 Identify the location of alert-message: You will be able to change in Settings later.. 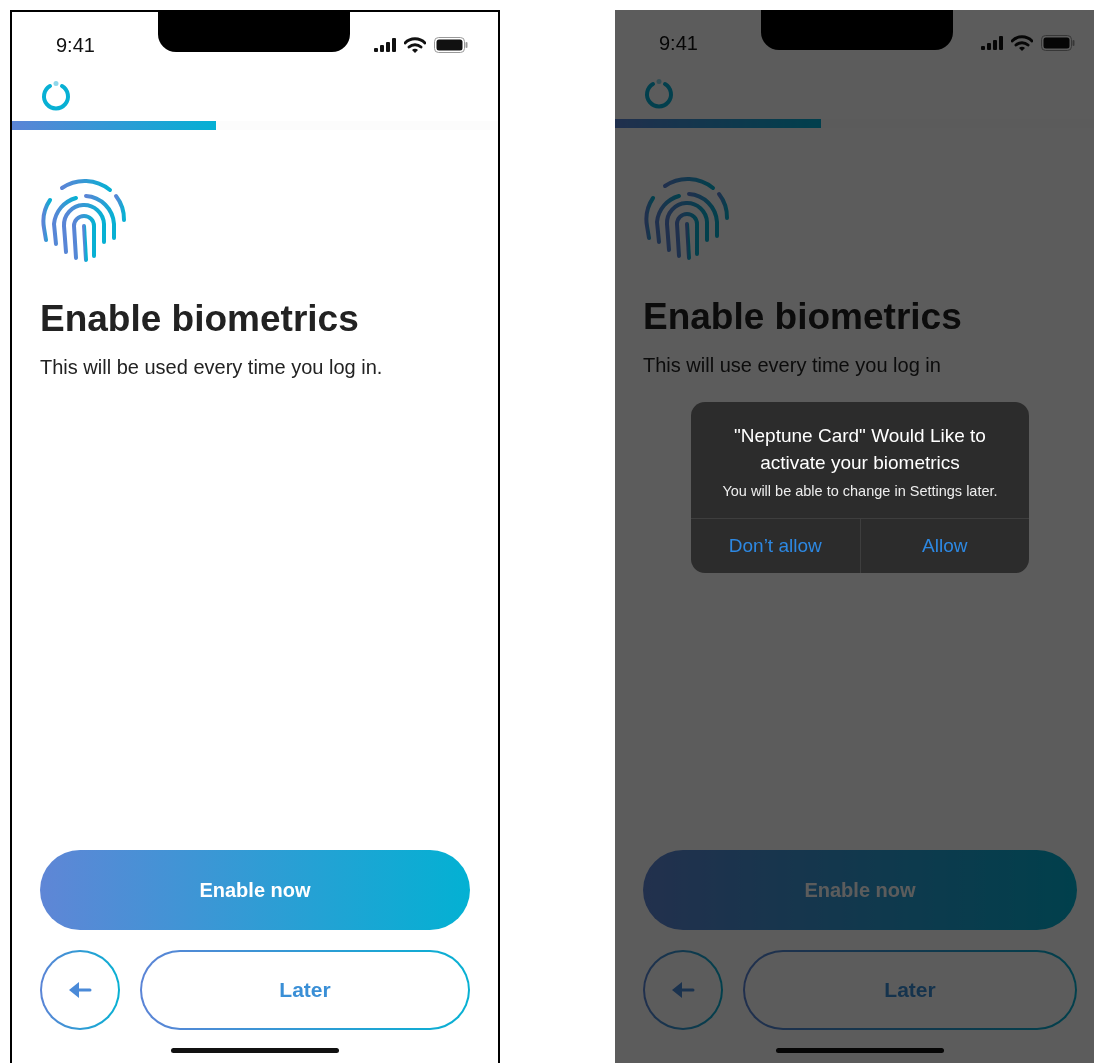
(860, 491).